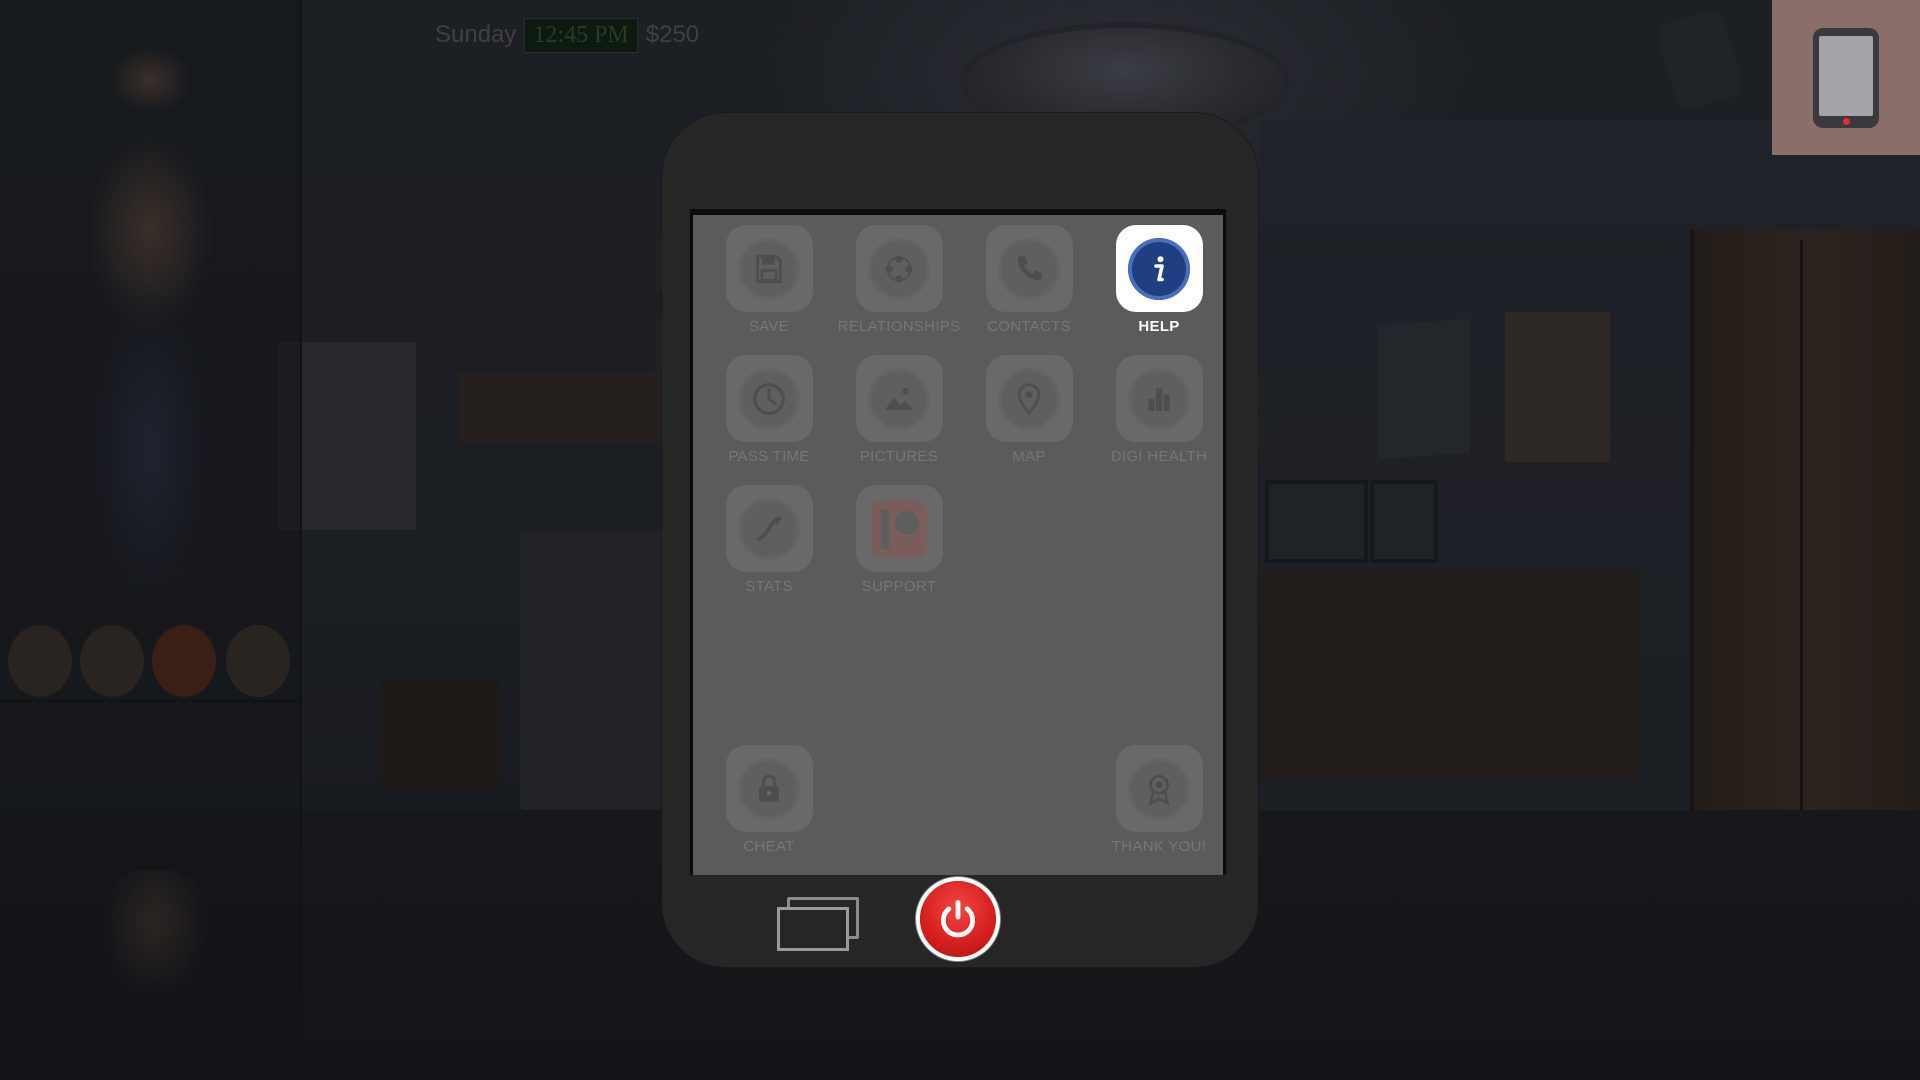 The height and width of the screenshot is (1080, 1920). I want to click on companion-avatar, so click(155, 935).